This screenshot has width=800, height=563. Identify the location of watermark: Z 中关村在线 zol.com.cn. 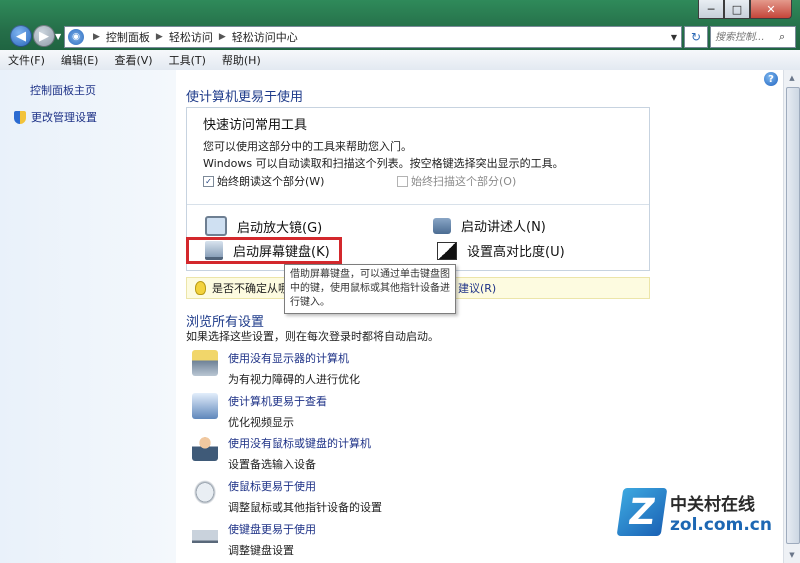
(694, 512).